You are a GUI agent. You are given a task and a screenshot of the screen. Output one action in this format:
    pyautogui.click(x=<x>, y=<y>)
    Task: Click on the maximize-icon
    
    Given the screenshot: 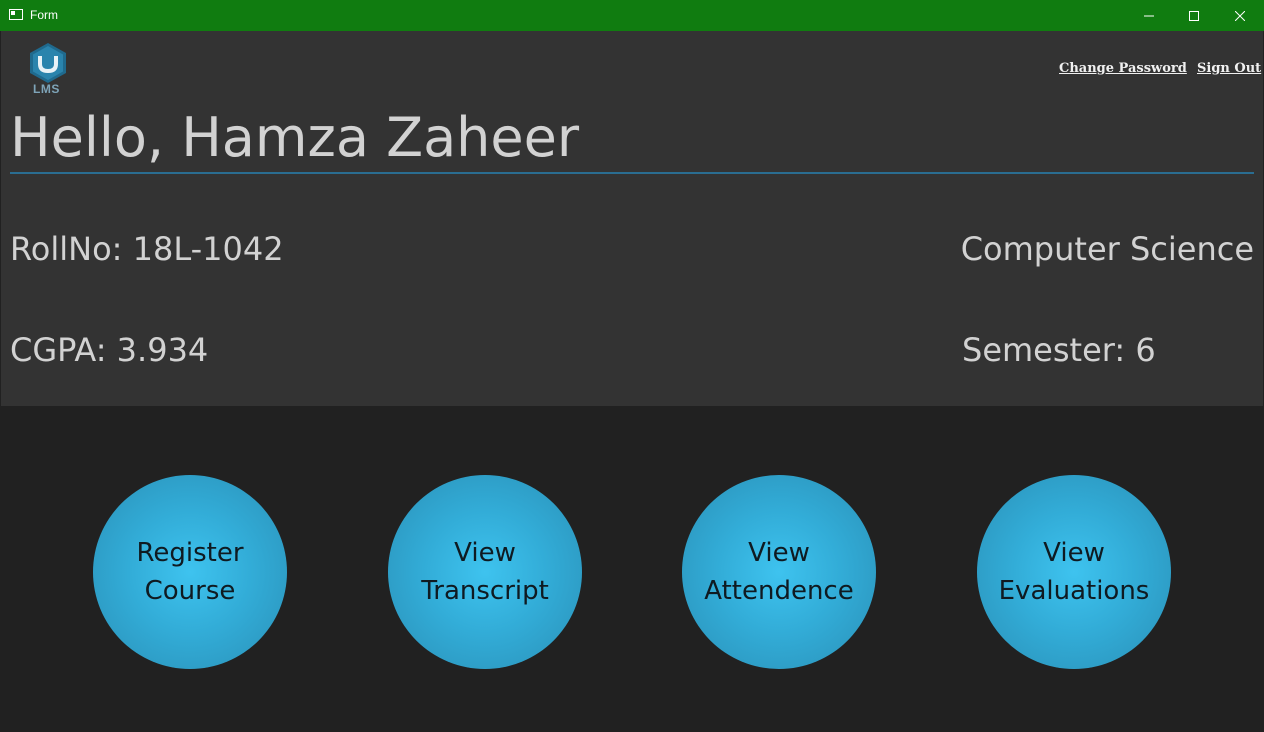 What is the action you would take?
    pyautogui.click(x=1194, y=15)
    